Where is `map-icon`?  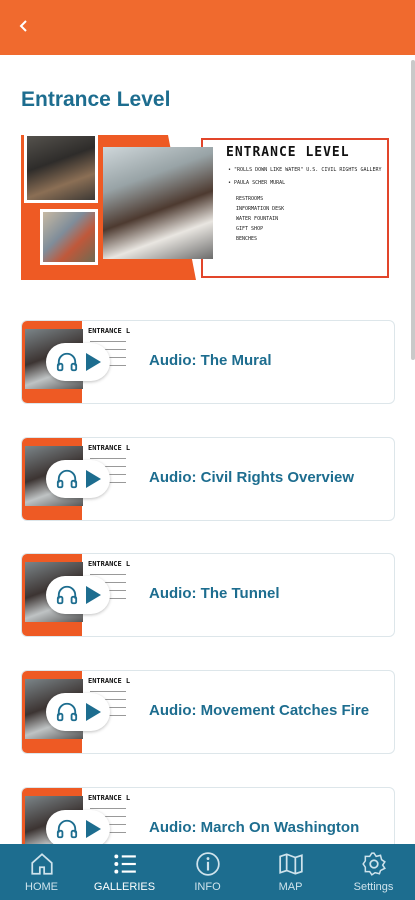
map-icon is located at coordinates (290, 864).